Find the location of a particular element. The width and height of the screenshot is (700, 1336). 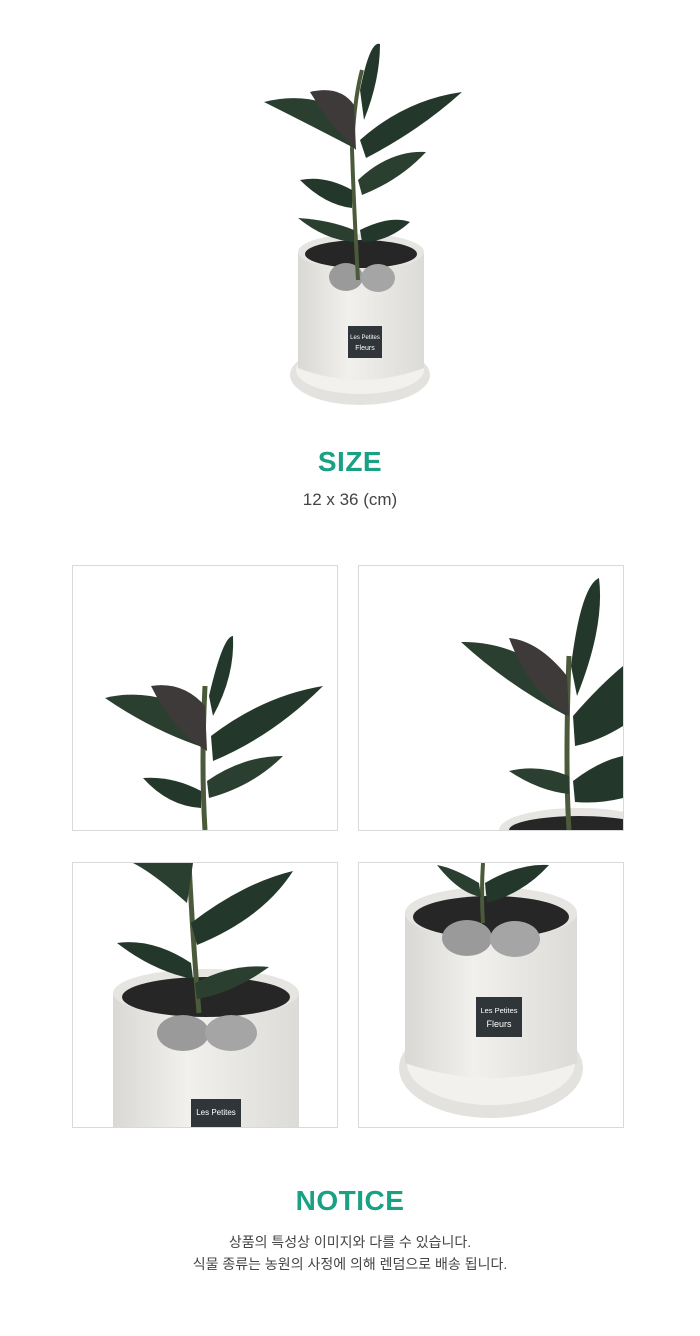

detail-photo-leaves-side is located at coordinates (491, 698).